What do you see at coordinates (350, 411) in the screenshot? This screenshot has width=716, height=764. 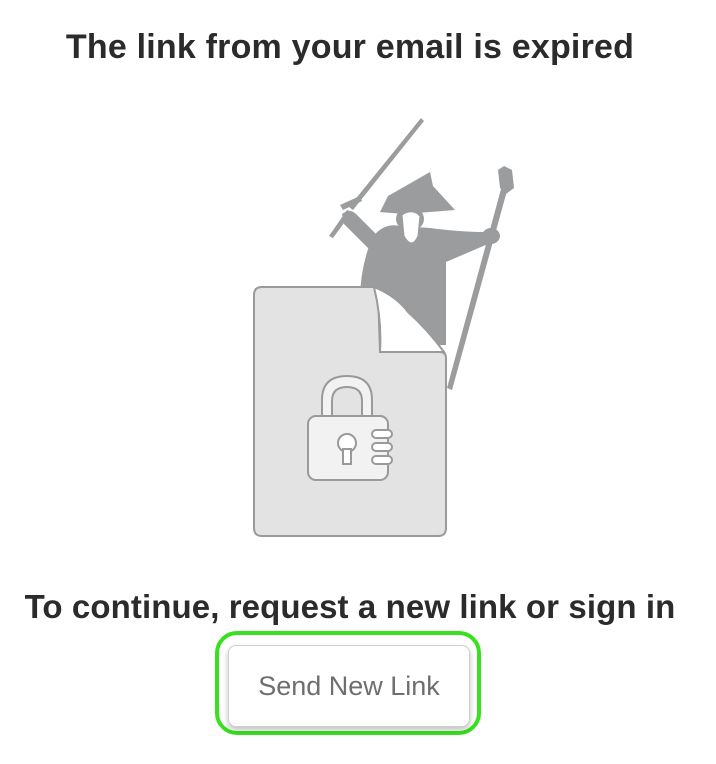 I see `locked-document-icon` at bounding box center [350, 411].